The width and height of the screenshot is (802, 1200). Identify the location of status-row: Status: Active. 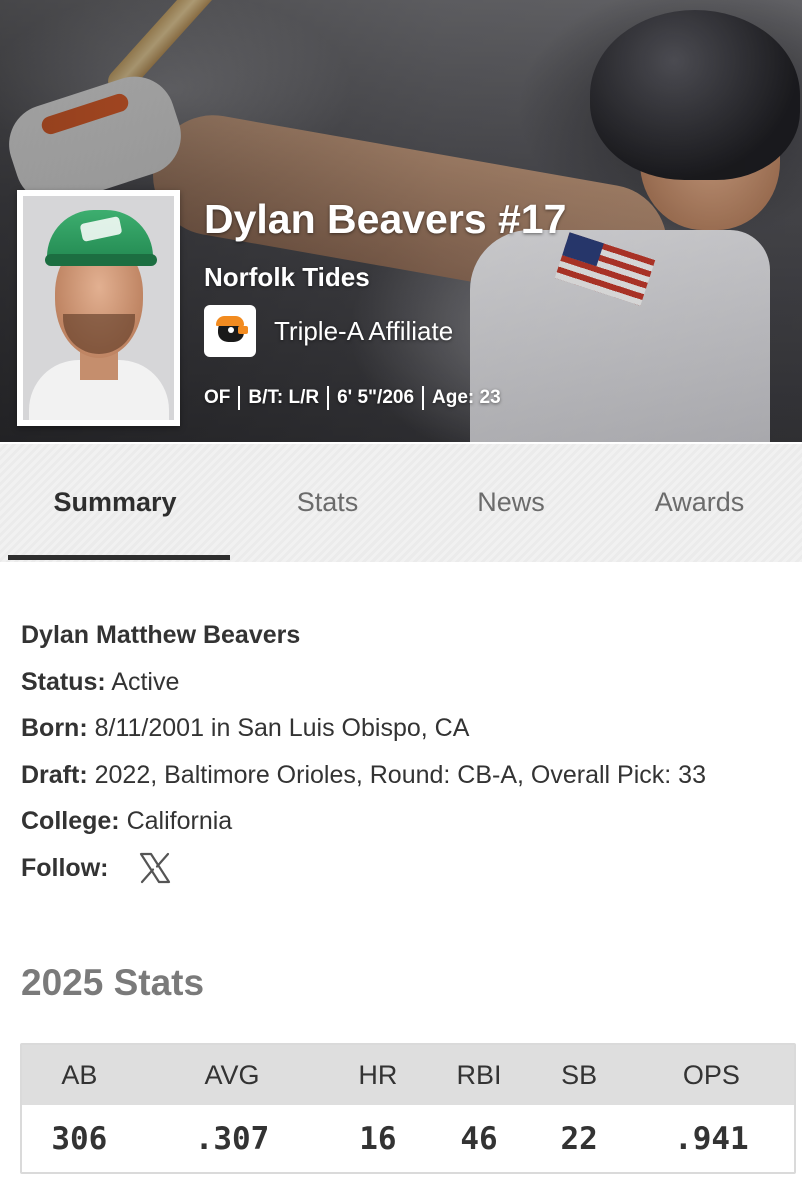
(406, 682).